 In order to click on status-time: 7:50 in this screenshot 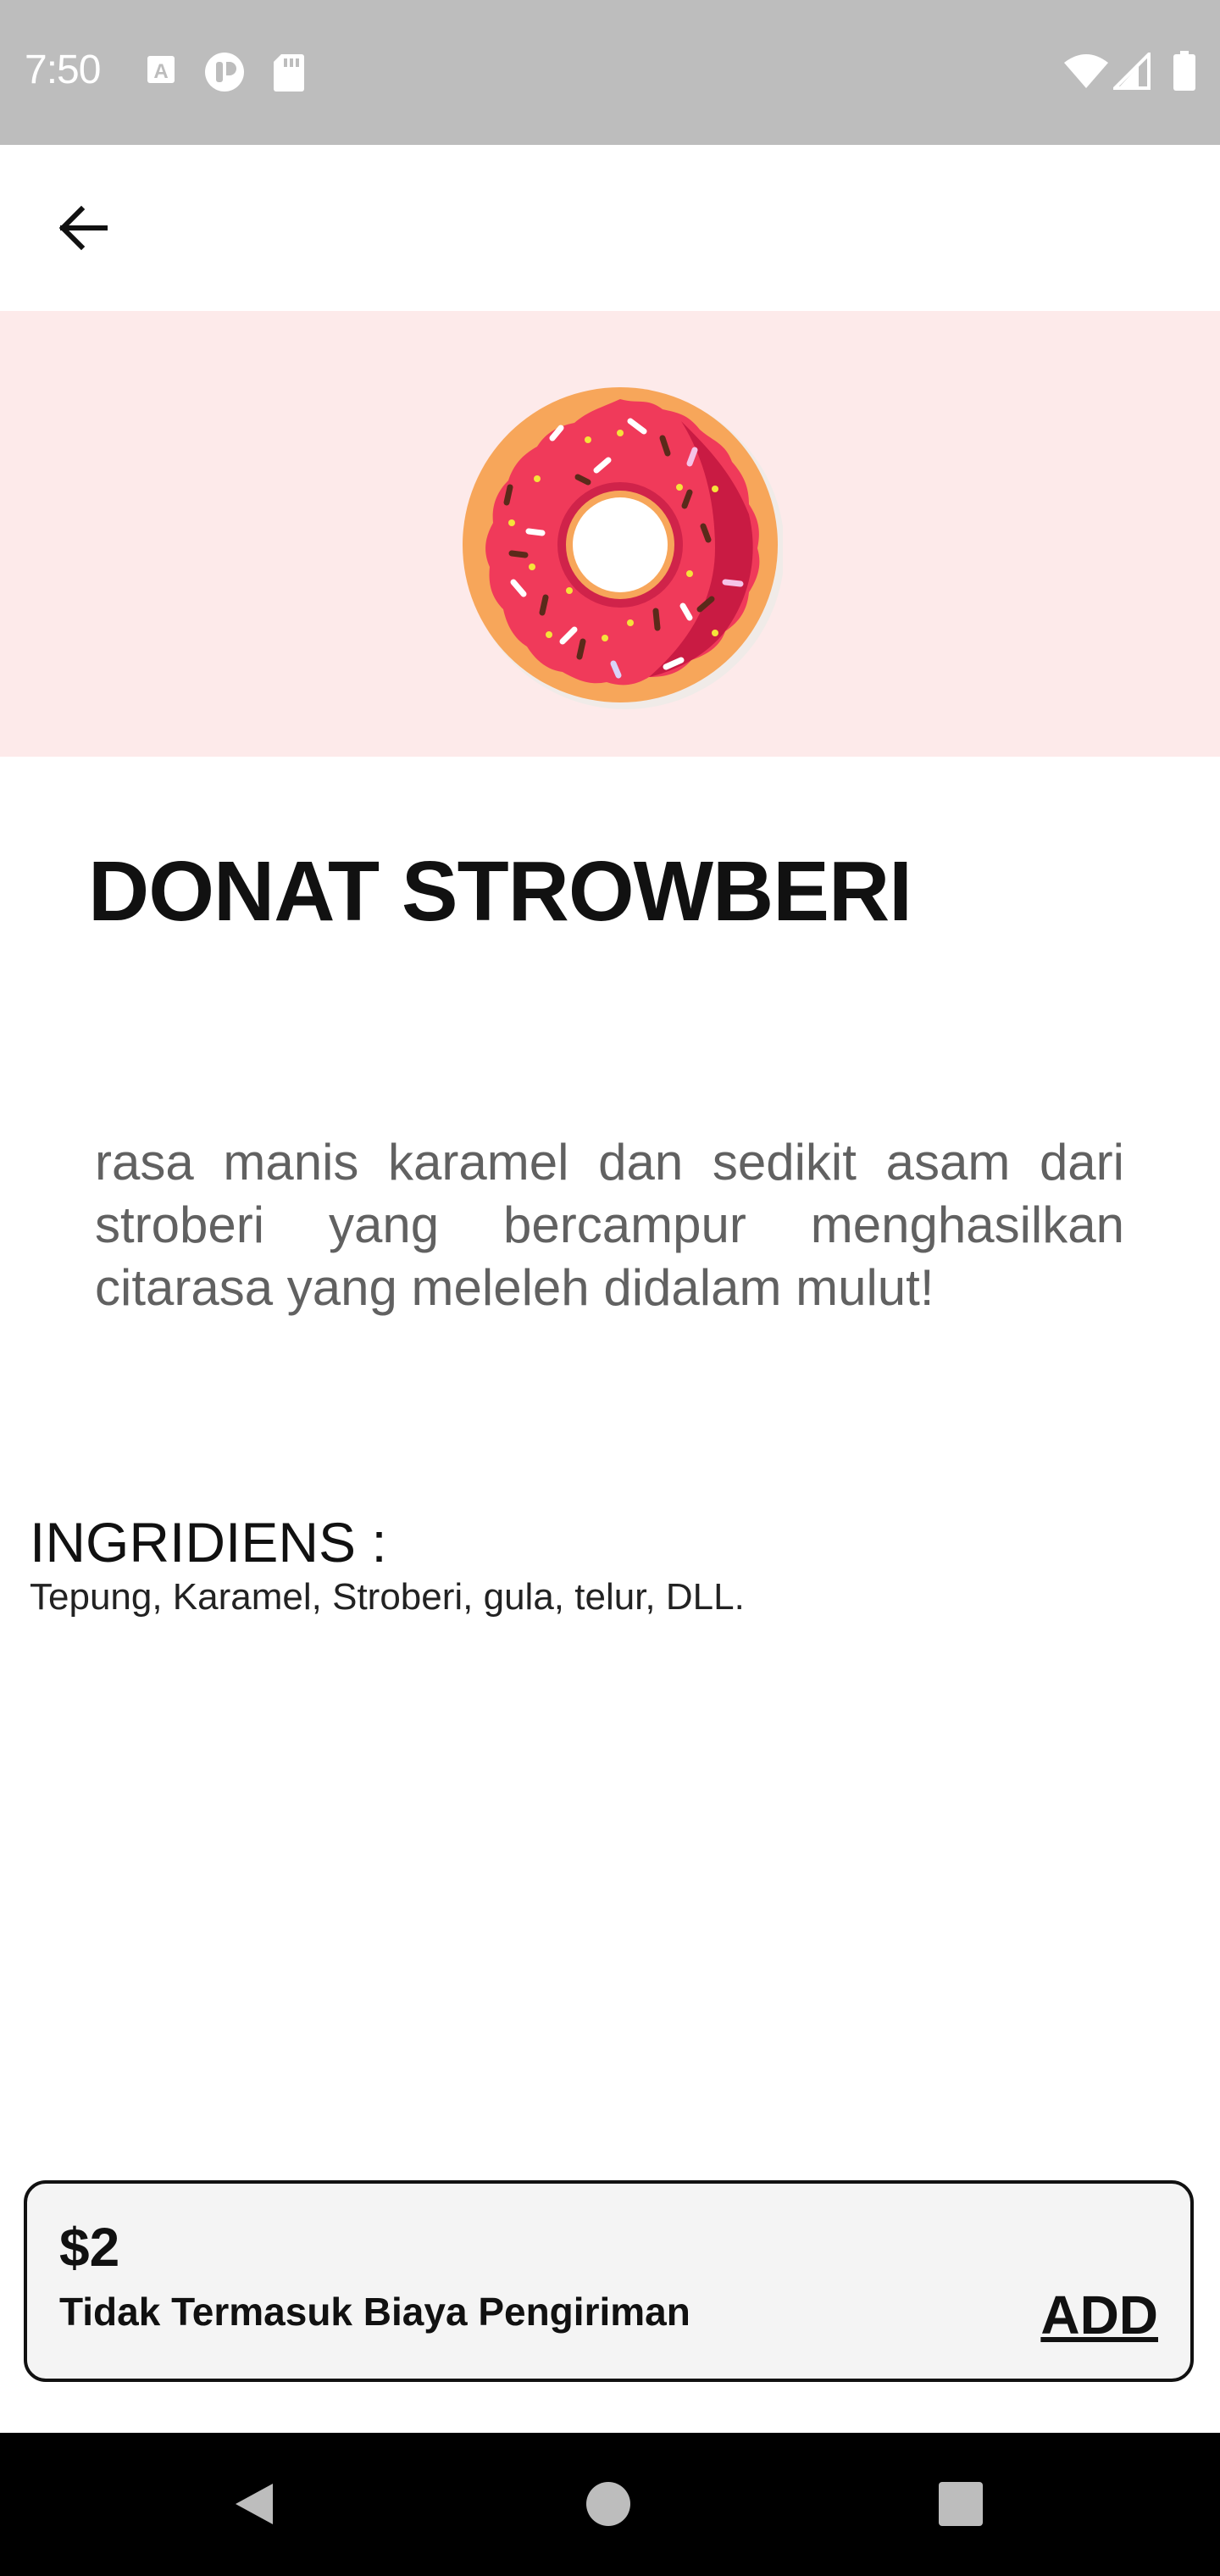, I will do `click(63, 69)`.